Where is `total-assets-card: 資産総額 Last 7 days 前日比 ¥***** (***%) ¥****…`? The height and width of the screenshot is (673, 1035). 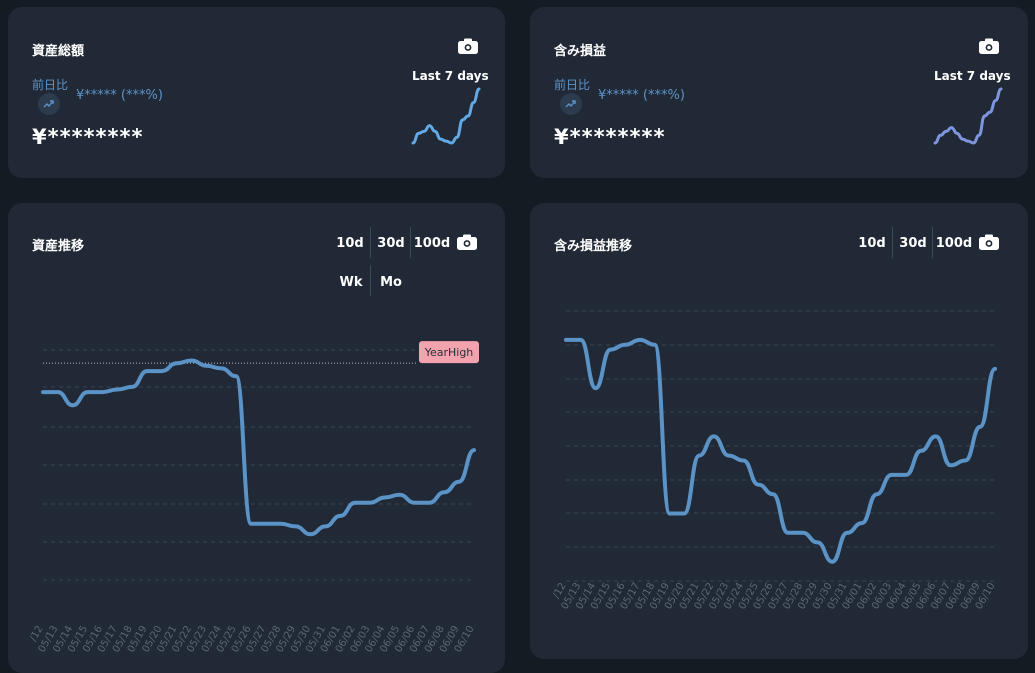
total-assets-card: 資産総額 Last 7 days 前日比 ¥***** (***%) ¥****… is located at coordinates (256, 92).